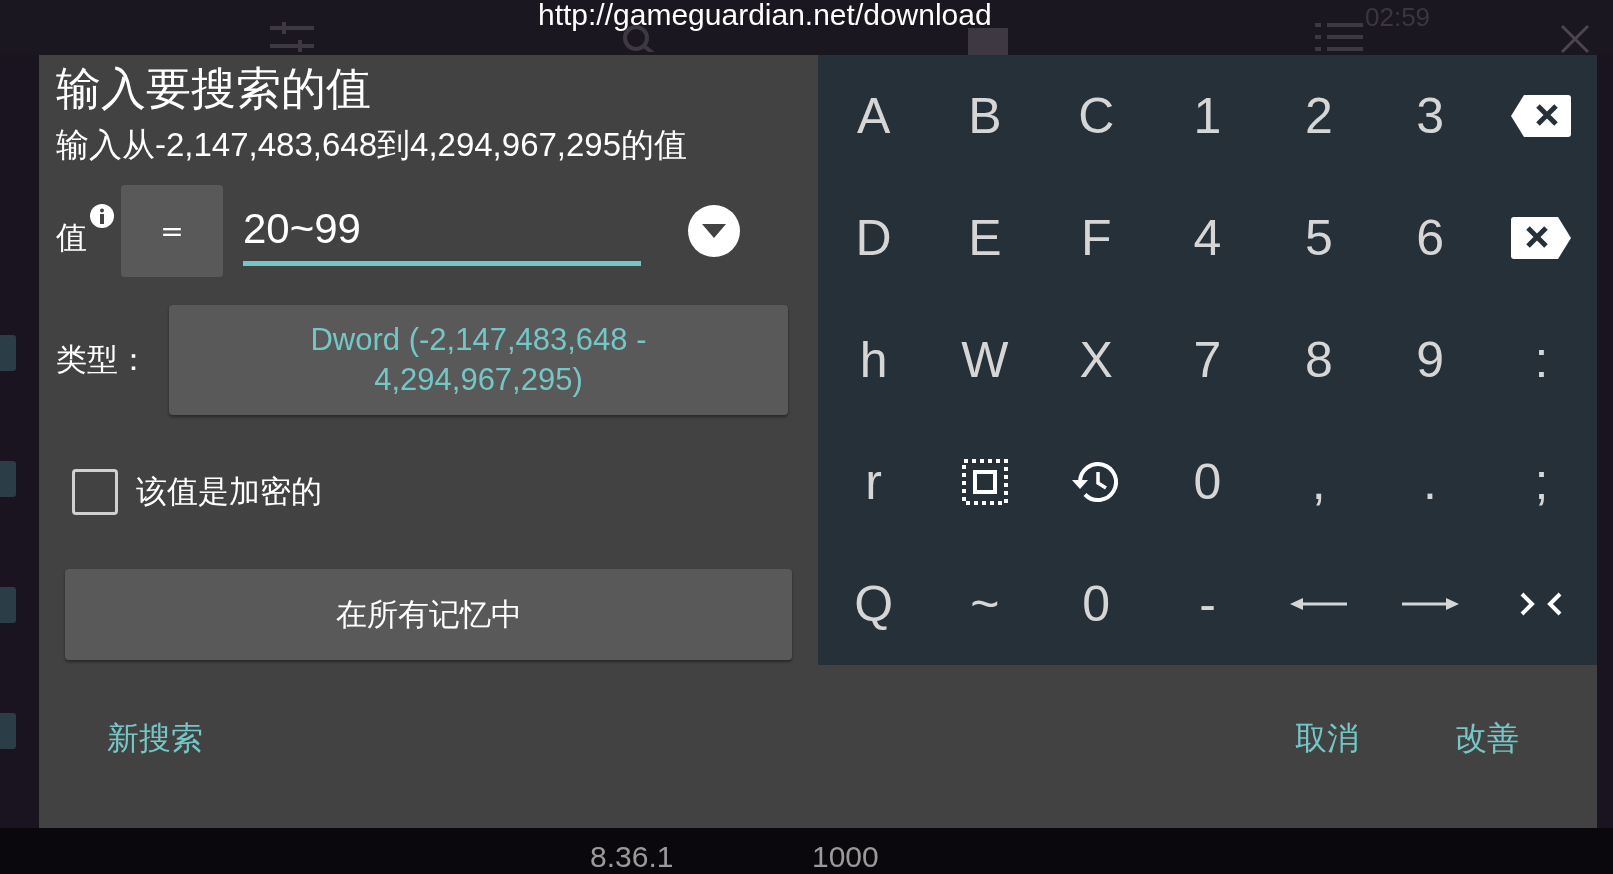  What do you see at coordinates (985, 360) in the screenshot?
I see `key: W` at bounding box center [985, 360].